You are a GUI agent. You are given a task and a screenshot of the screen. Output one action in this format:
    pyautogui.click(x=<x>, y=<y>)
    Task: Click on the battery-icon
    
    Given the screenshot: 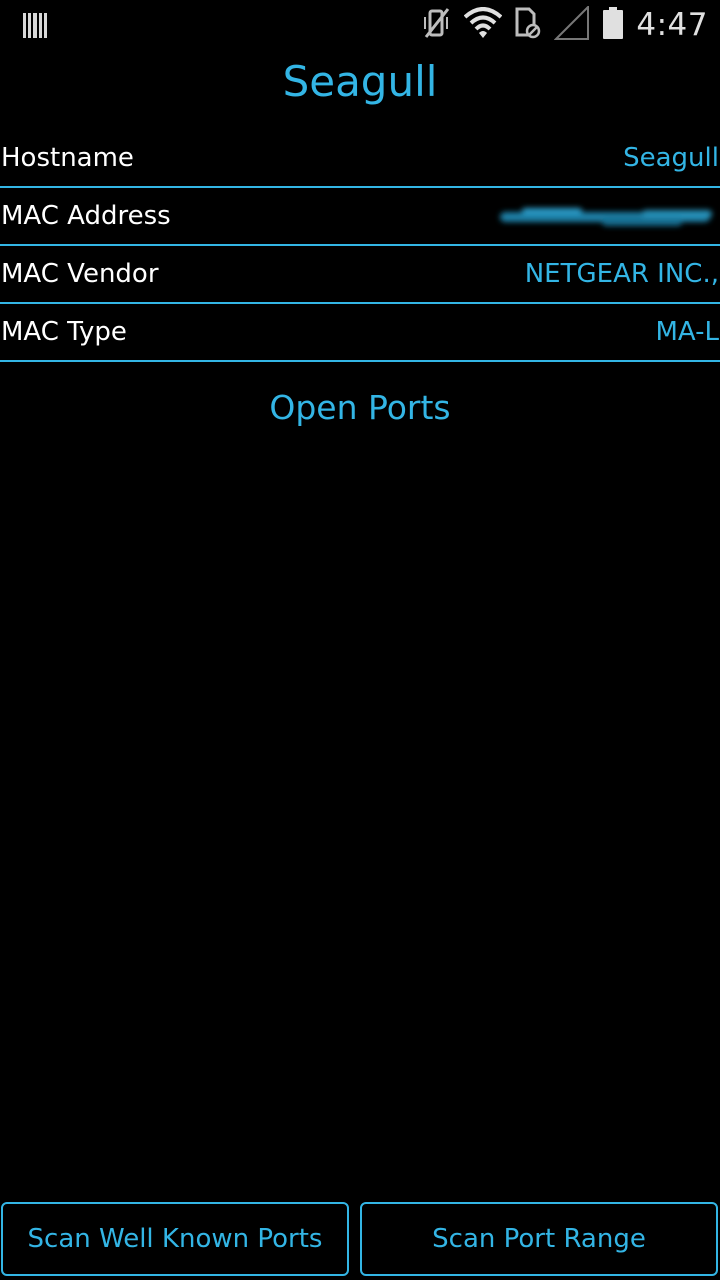 What is the action you would take?
    pyautogui.click(x=613, y=25)
    